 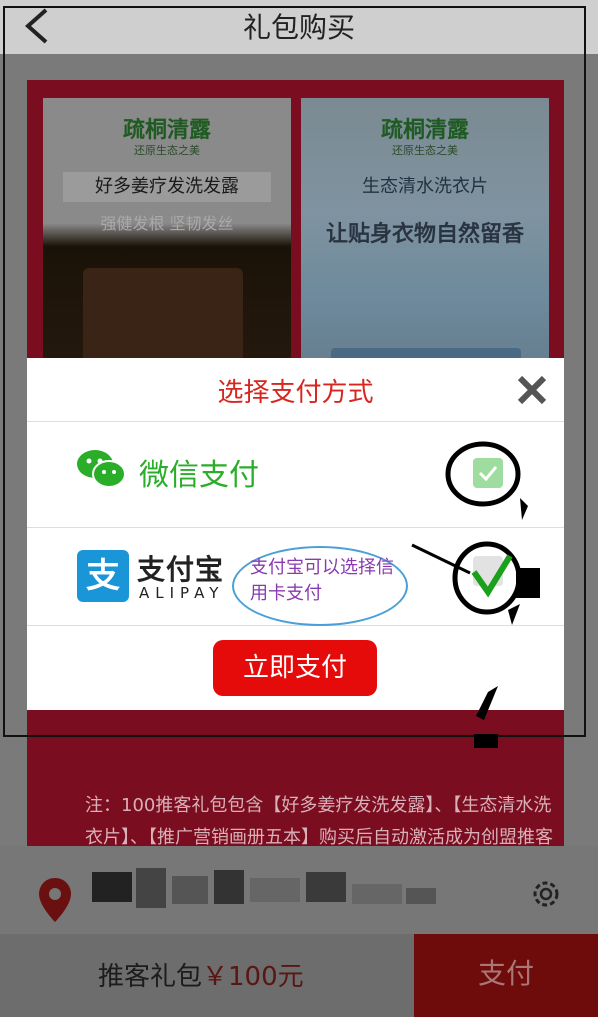 I want to click on address-row, so click(x=299, y=890).